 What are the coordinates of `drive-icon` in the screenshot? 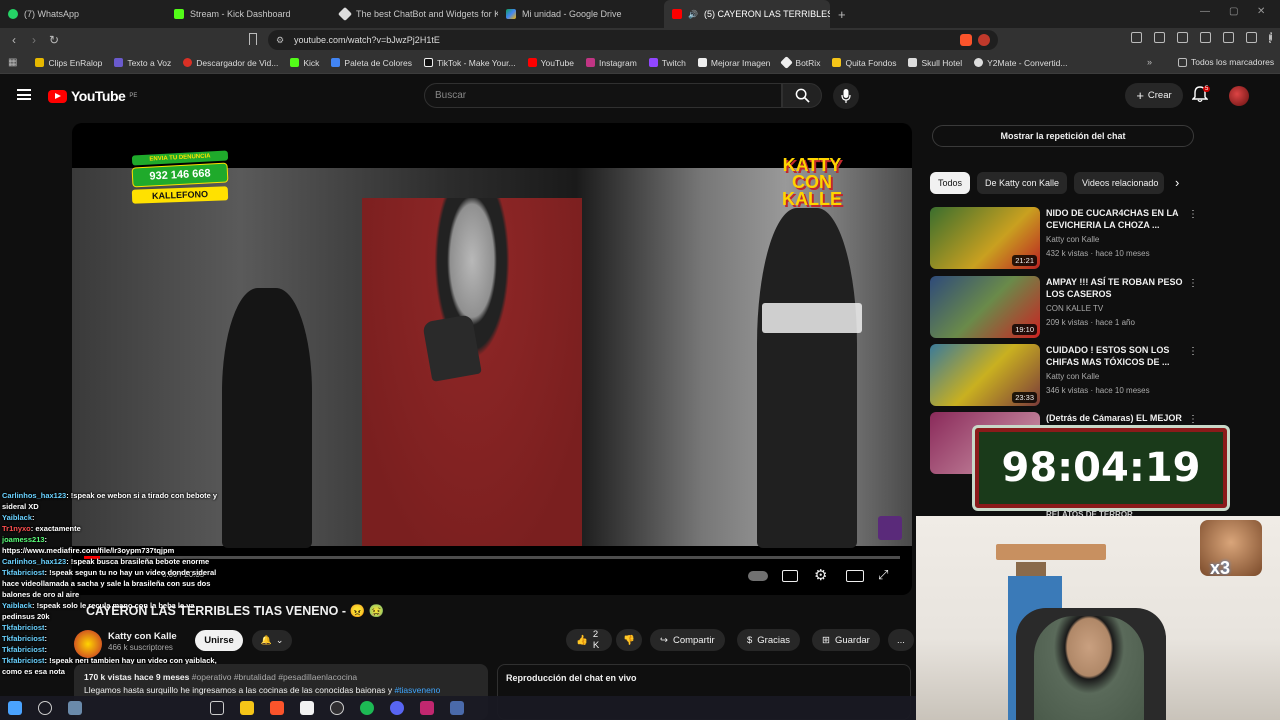 It's located at (511, 14).